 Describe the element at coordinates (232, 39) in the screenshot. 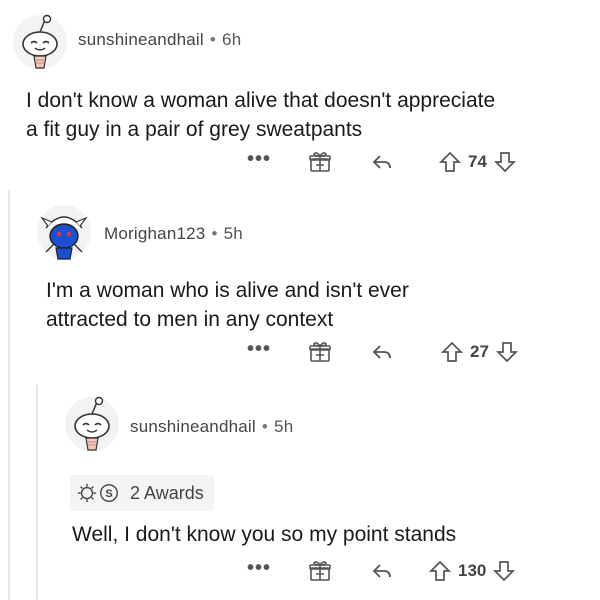

I see `comment-timestamp: 6h` at that location.